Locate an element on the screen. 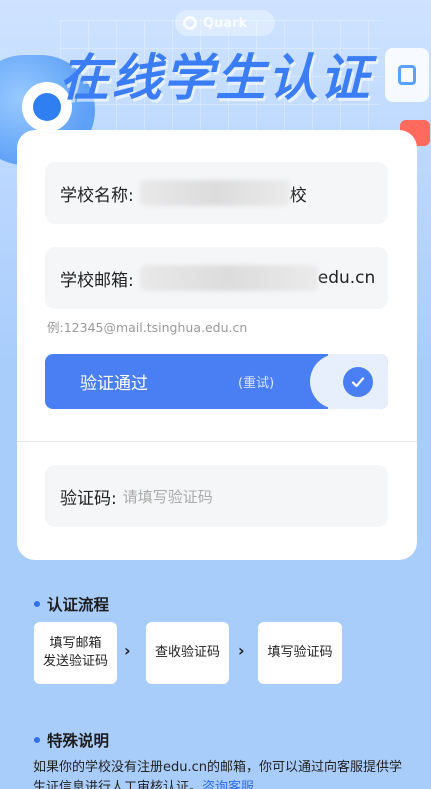  process-step-3: 填写验证码 is located at coordinates (300, 653).